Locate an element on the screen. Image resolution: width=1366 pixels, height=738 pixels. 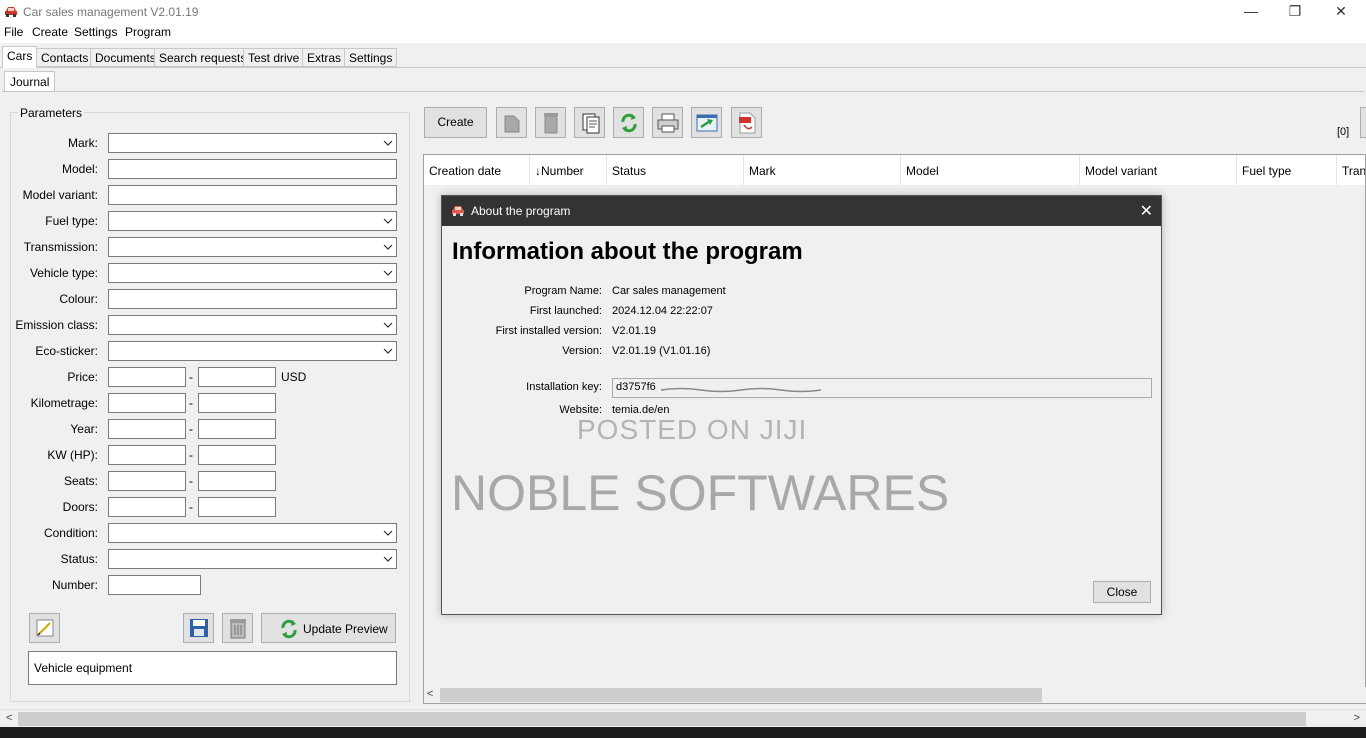
column-status: Status is located at coordinates (675, 170).